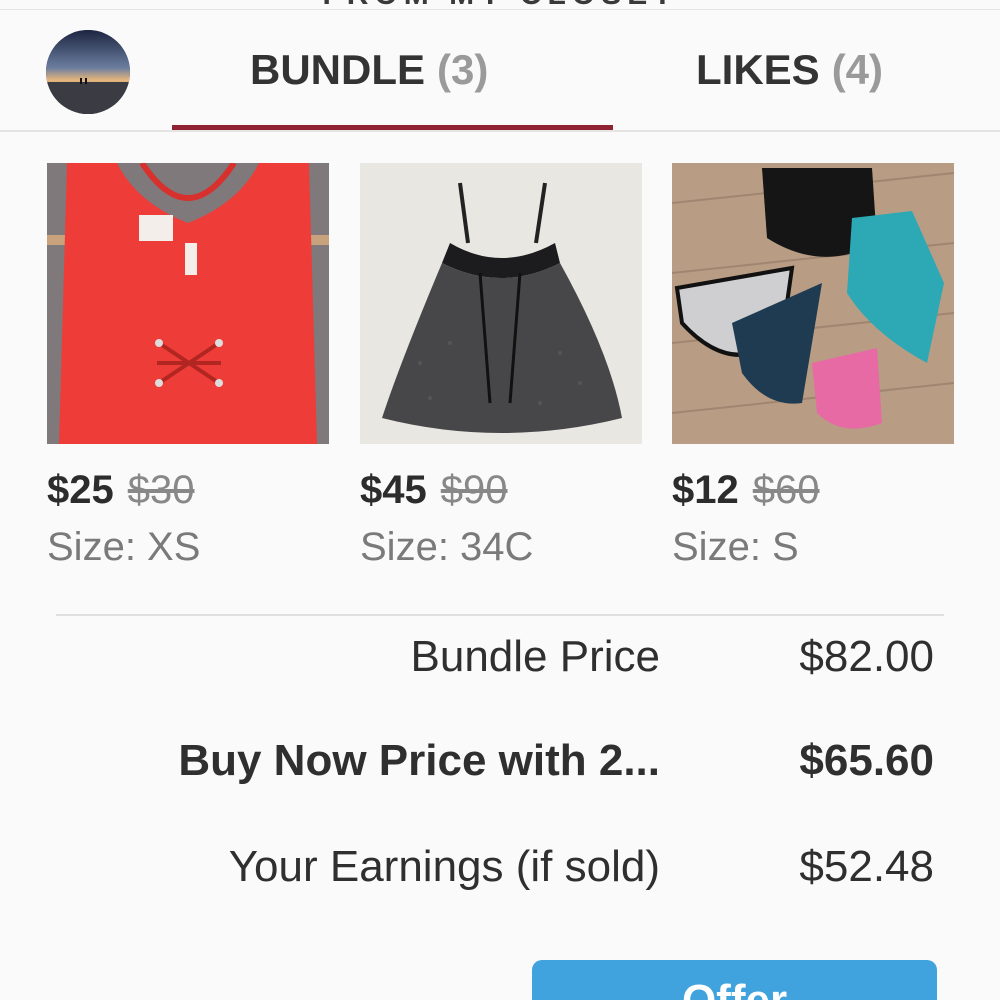 The image size is (1000, 1000). I want to click on offer-button: Offer, so click(734, 980).